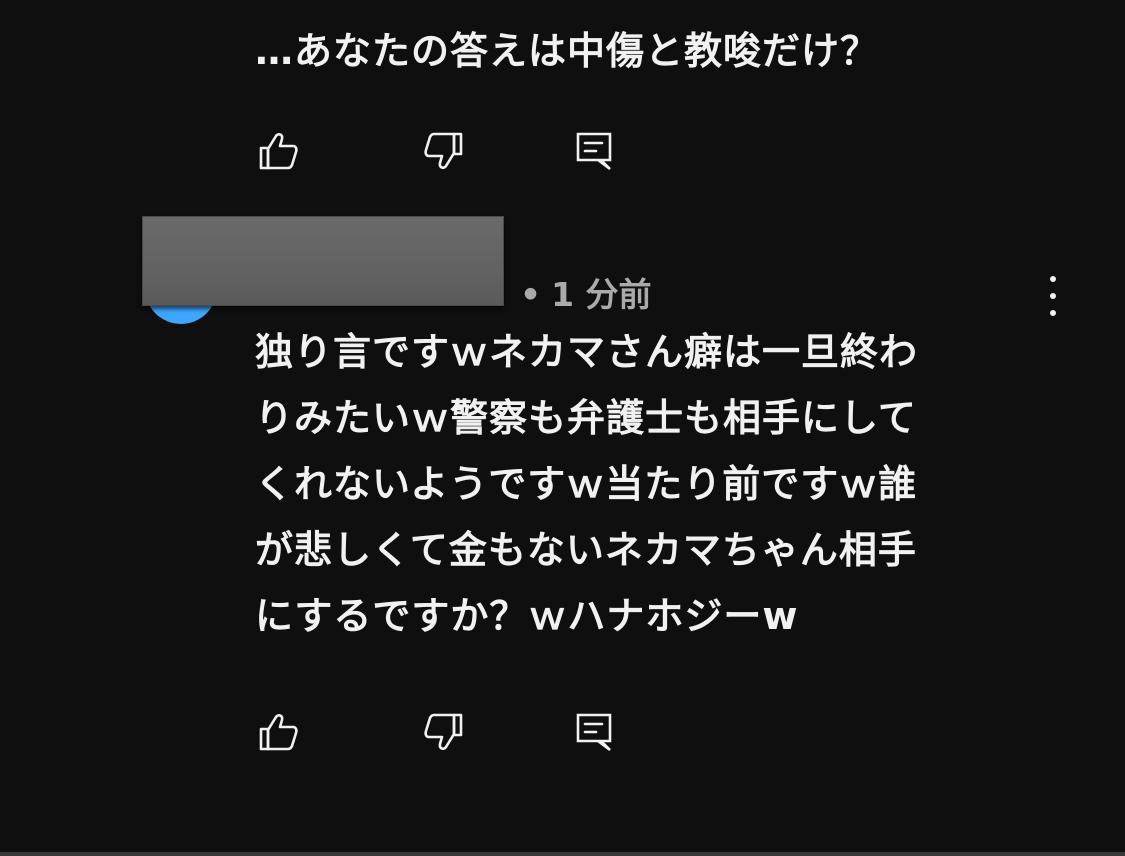 This screenshot has height=856, width=1125. I want to click on previous-comment-text: …あなたの答えは中傷と教唆だけ？, so click(567, 51).